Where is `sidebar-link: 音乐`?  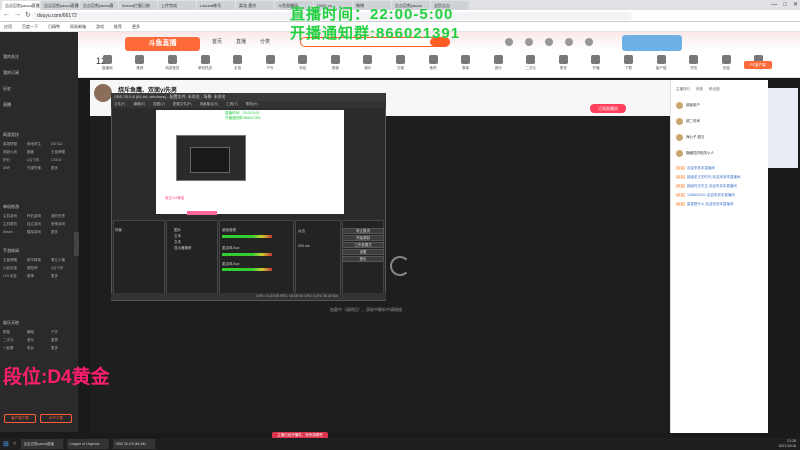
sidebar-link: 音乐 is located at coordinates (39, 340).